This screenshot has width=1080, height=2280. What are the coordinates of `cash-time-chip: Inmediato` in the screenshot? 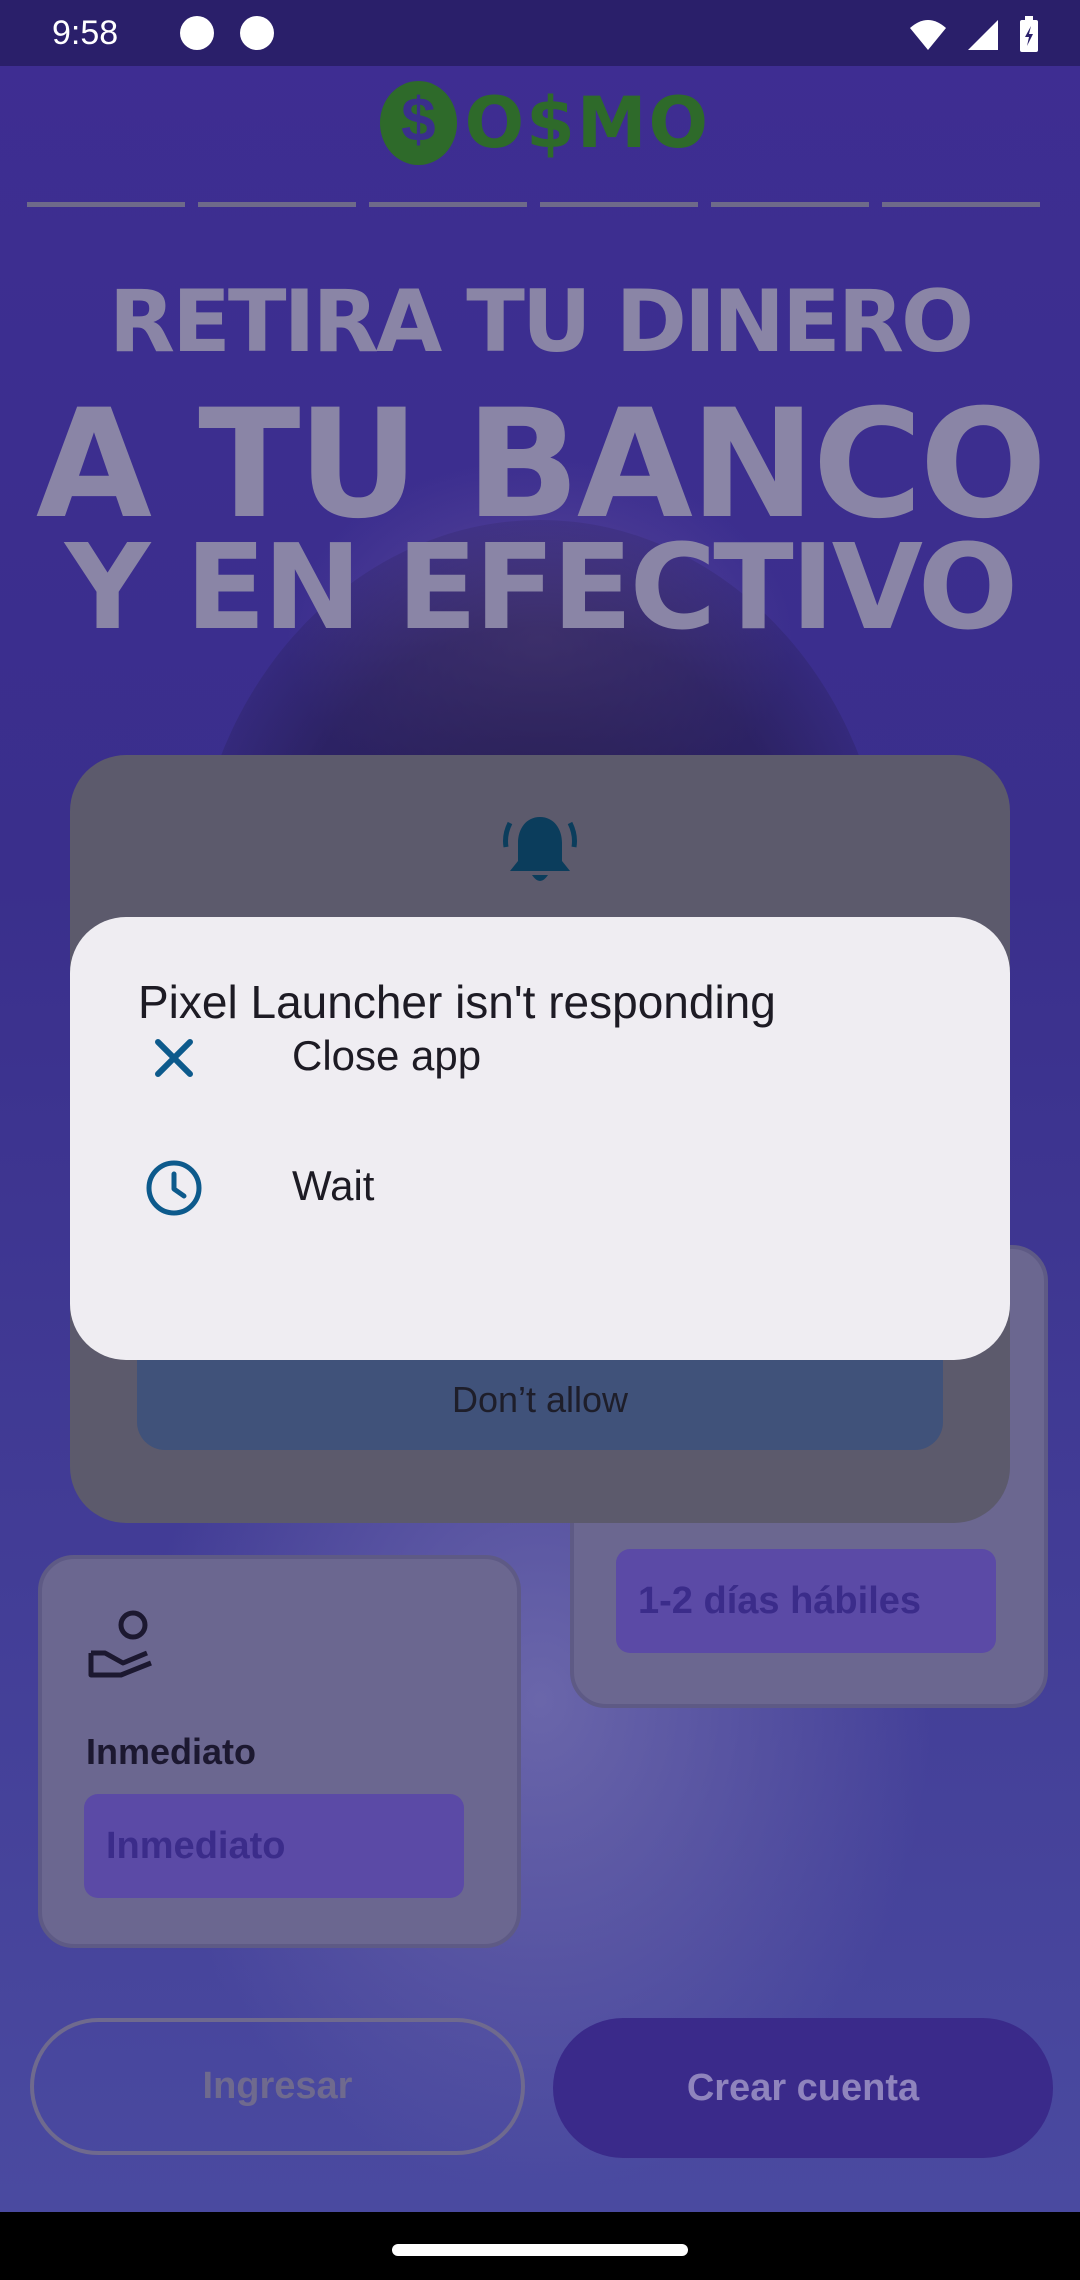 It's located at (274, 1846).